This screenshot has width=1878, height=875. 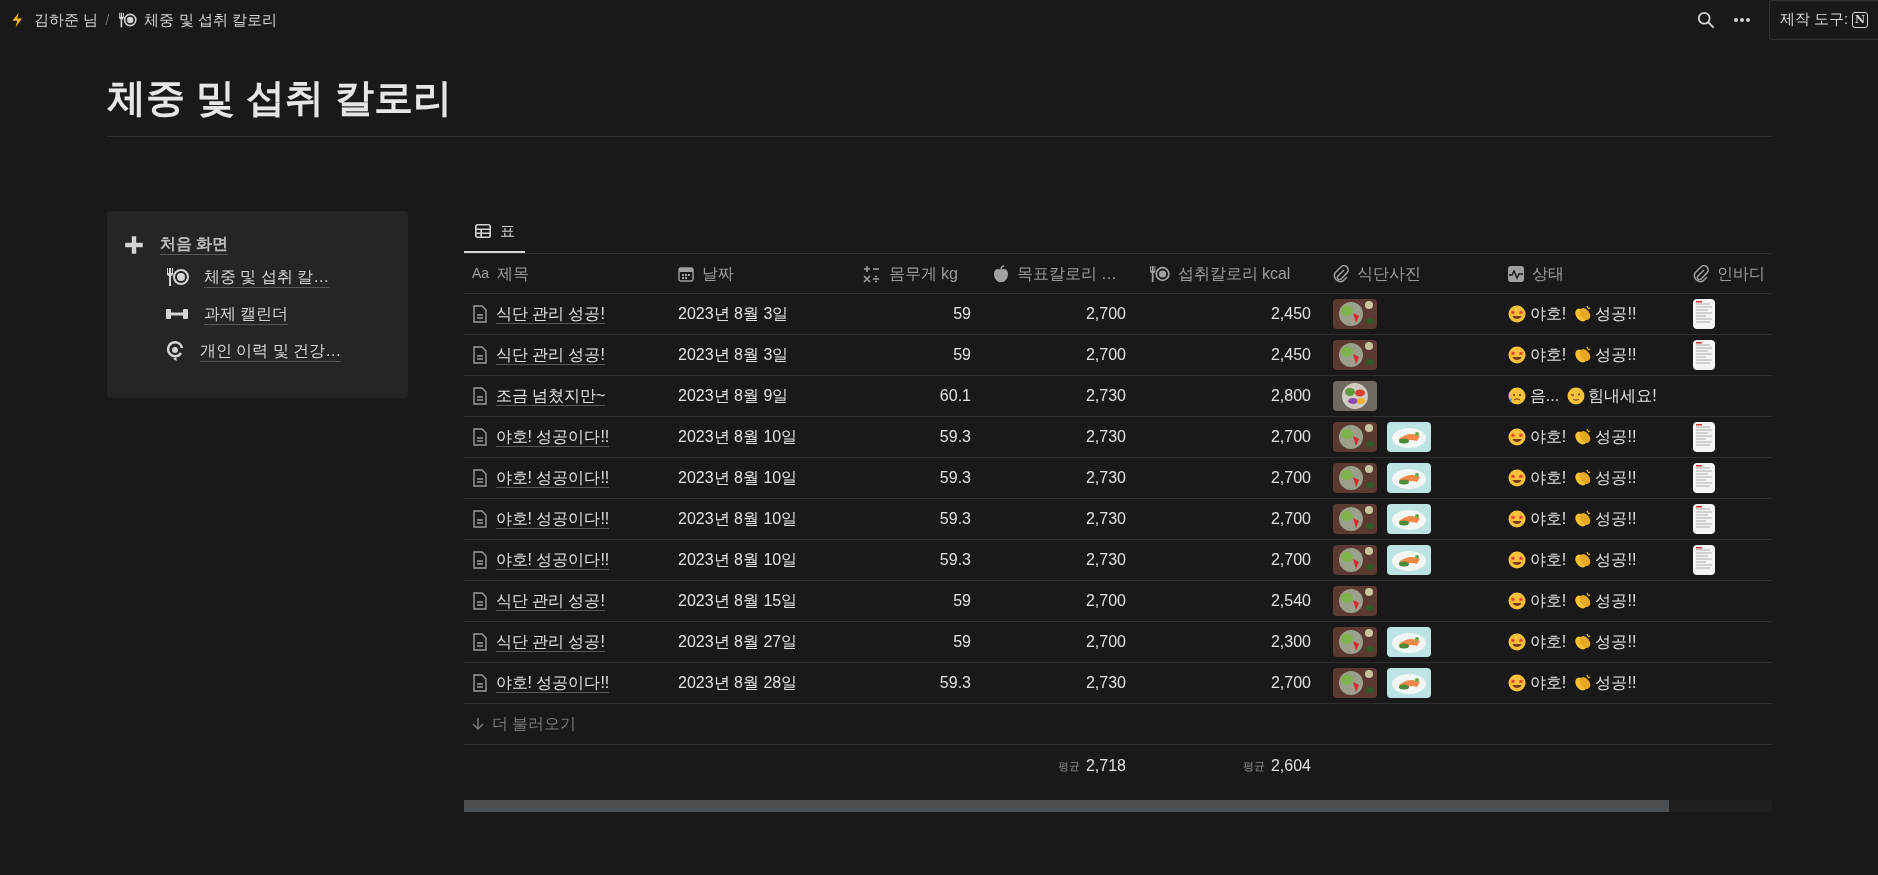 I want to click on status-text: 힘내세요!, so click(x=1622, y=396).